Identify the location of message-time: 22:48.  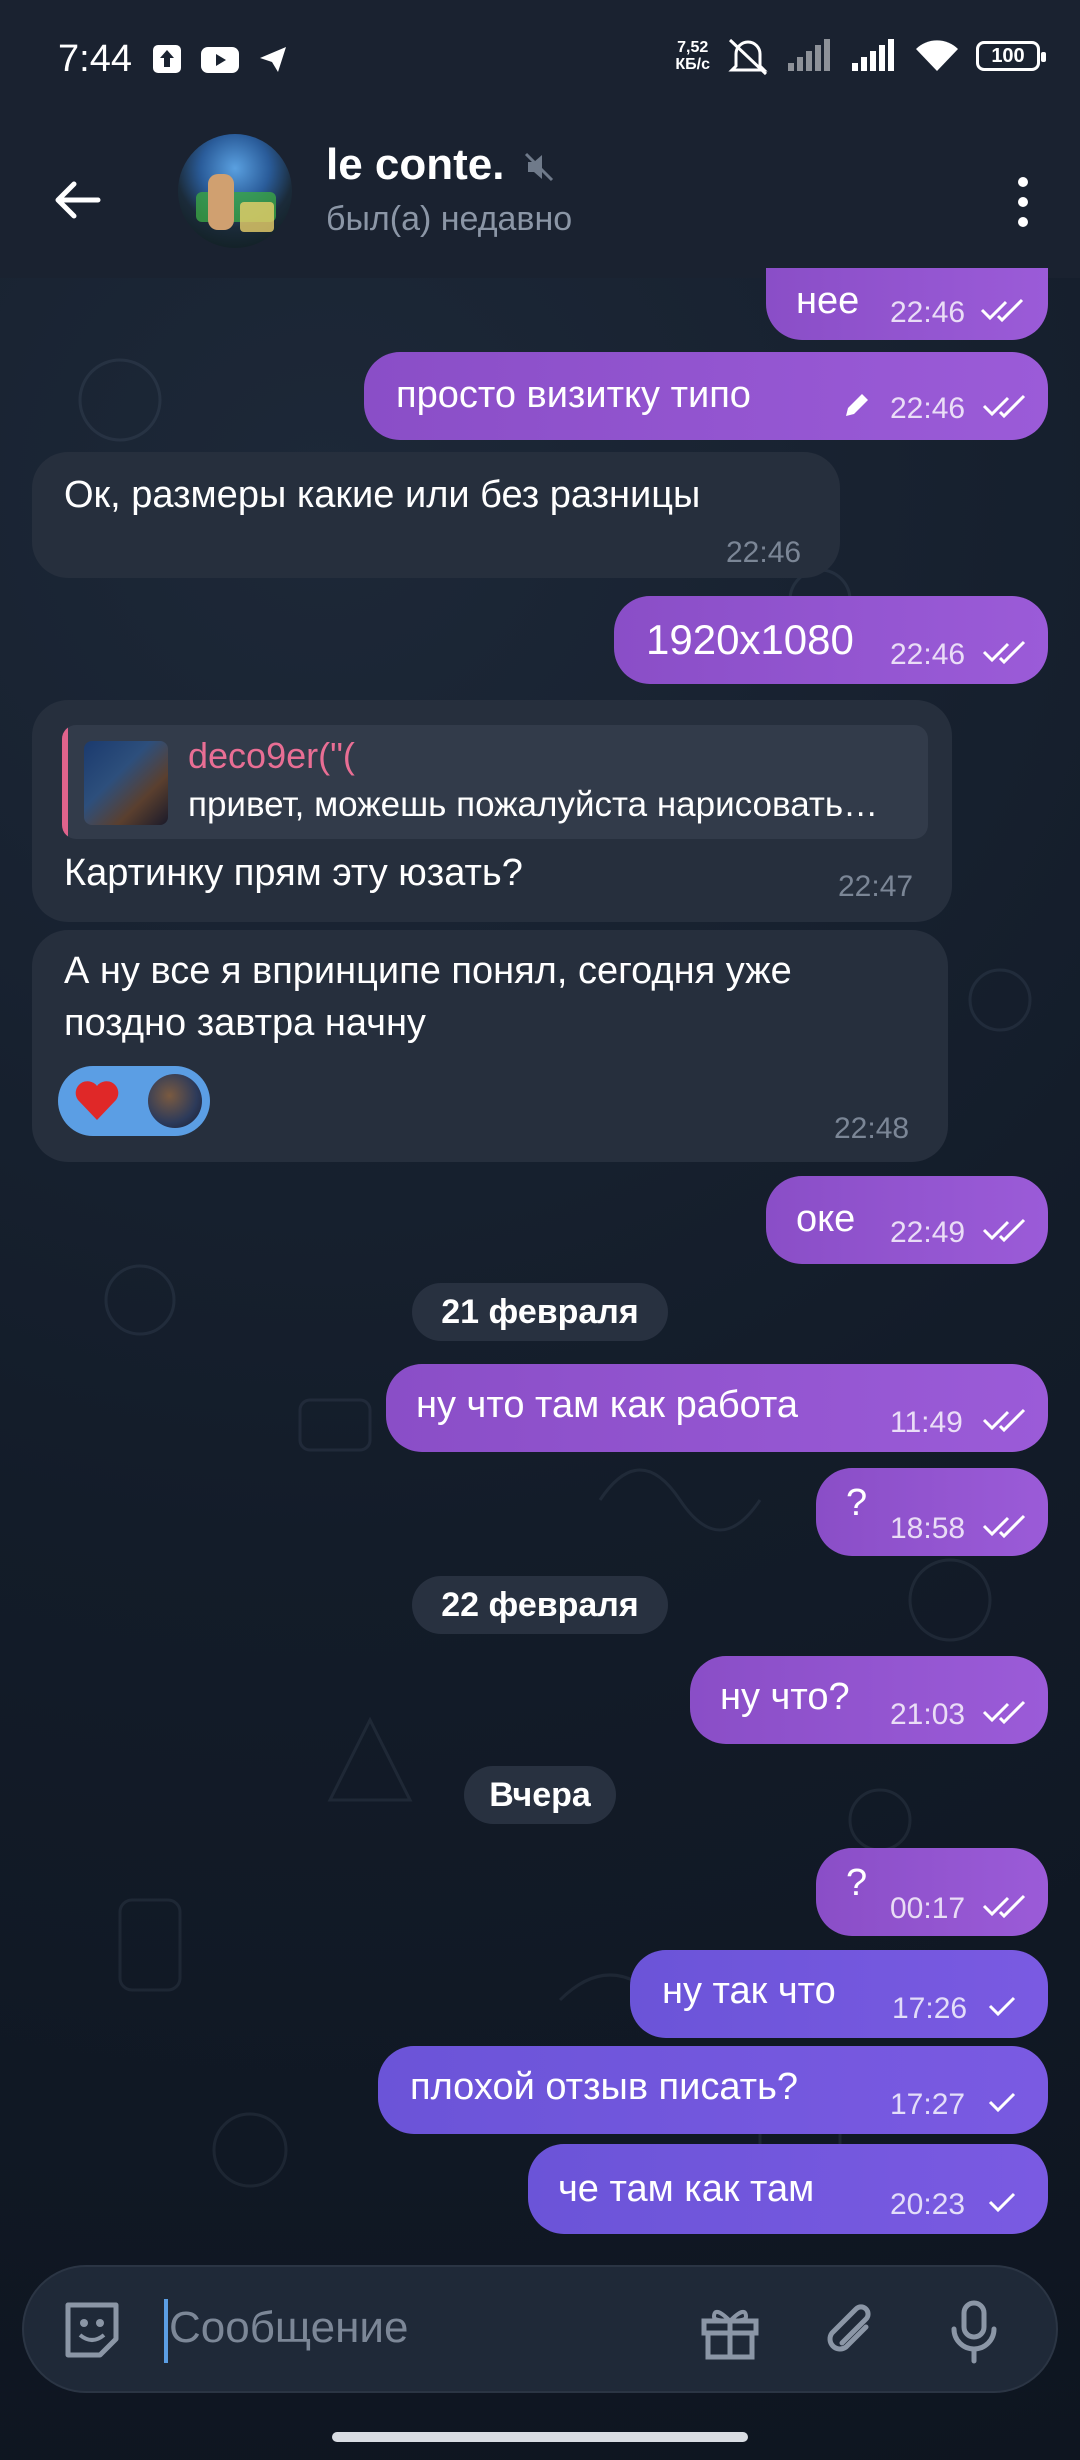
(872, 1128).